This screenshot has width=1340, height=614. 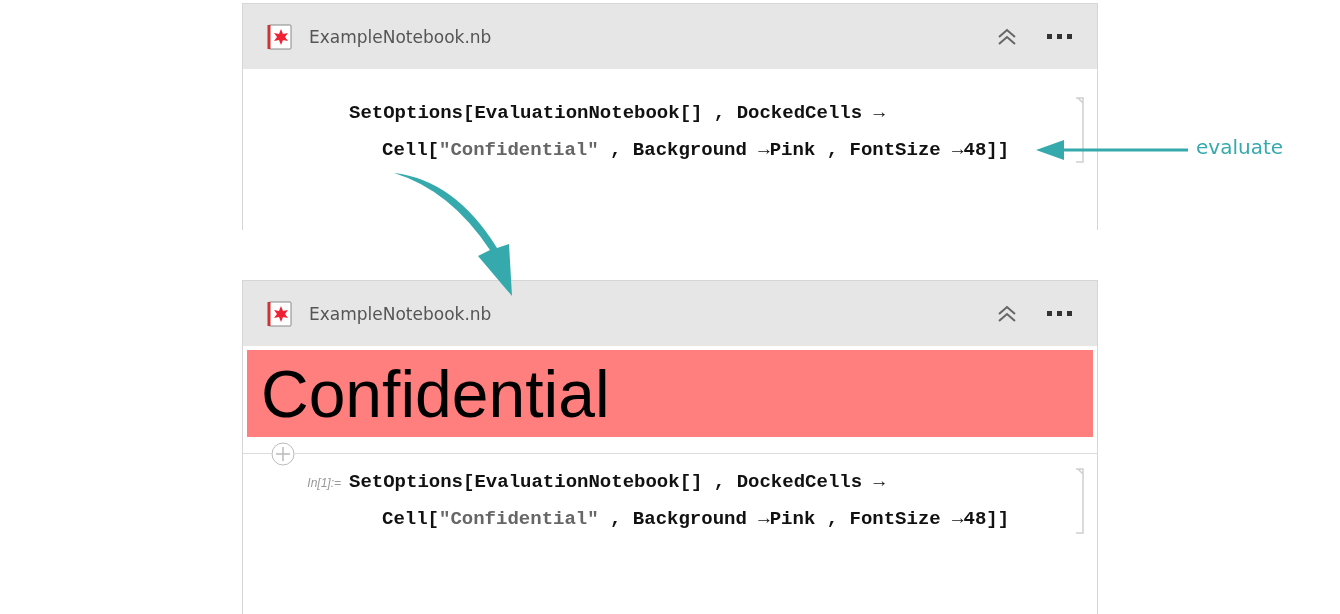 What do you see at coordinates (1240, 147) in the screenshot?
I see `evaluate-label: evaluate` at bounding box center [1240, 147].